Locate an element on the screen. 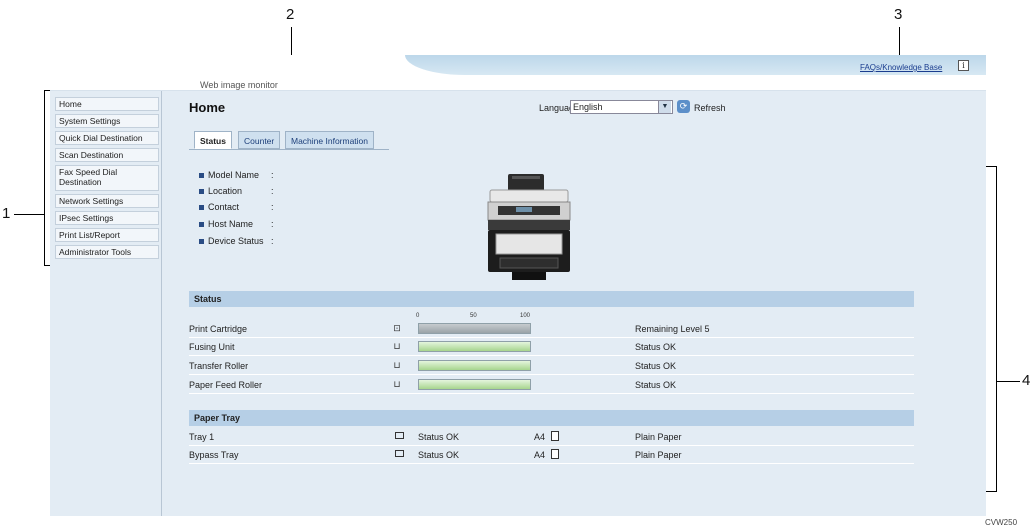 The image size is (1035, 531). model-name-row: Model Name is located at coordinates (229, 175).